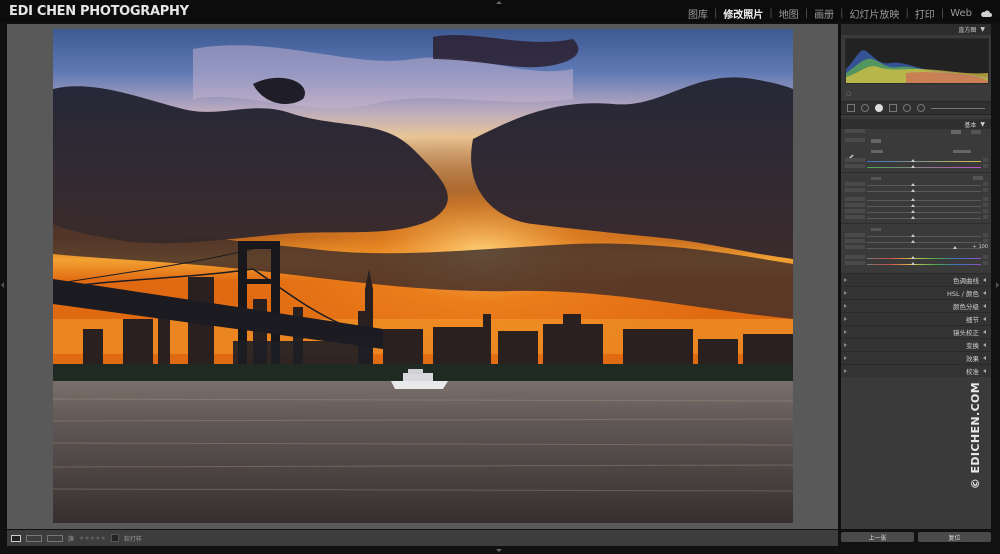 The image size is (1000, 554). Describe the element at coordinates (851, 108) in the screenshot. I see `crop-icon` at that location.